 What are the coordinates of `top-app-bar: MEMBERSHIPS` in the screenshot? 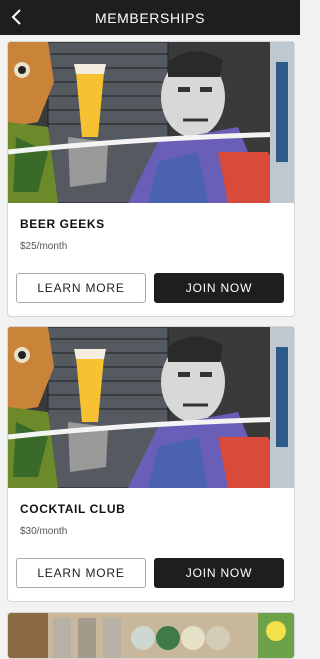 It's located at (150, 17).